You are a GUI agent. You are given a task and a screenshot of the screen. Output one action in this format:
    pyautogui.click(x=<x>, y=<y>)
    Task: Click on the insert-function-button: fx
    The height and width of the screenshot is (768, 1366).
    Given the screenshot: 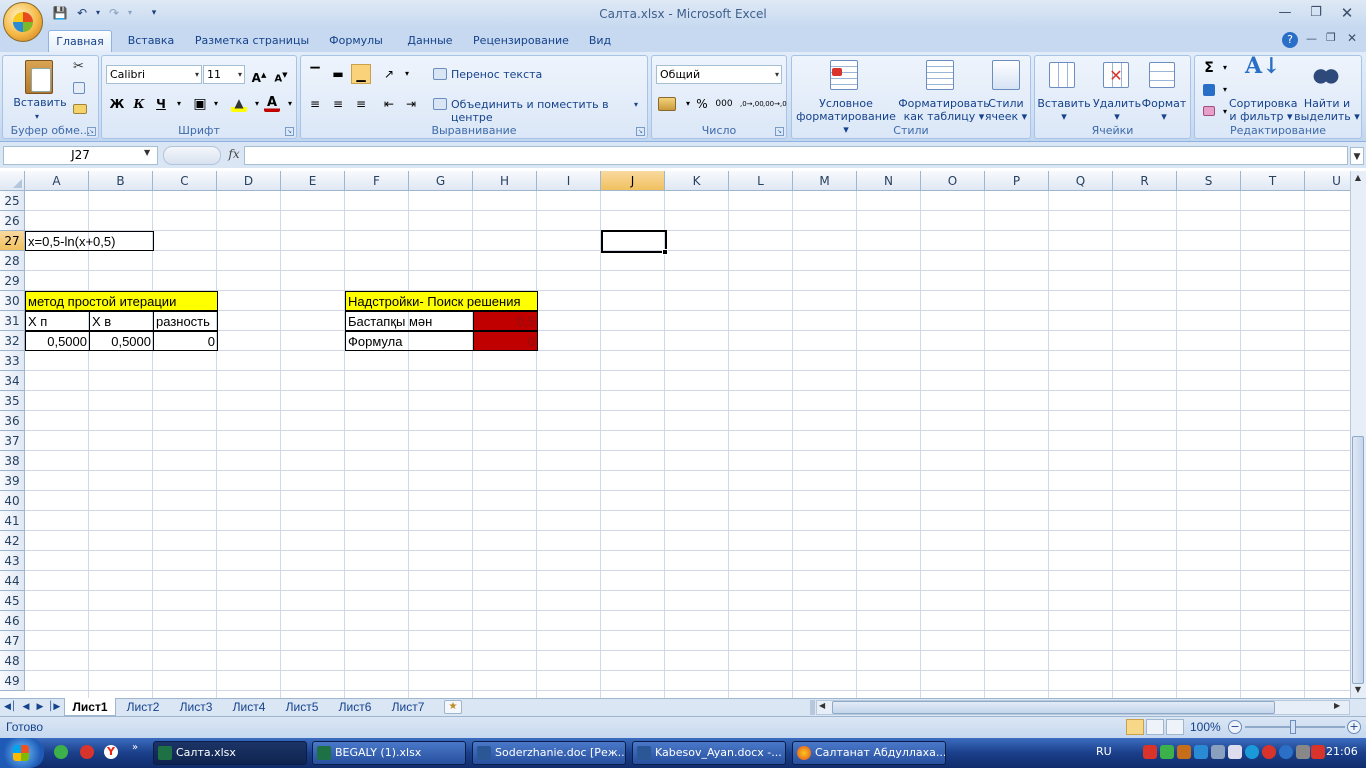 What is the action you would take?
    pyautogui.click(x=234, y=156)
    